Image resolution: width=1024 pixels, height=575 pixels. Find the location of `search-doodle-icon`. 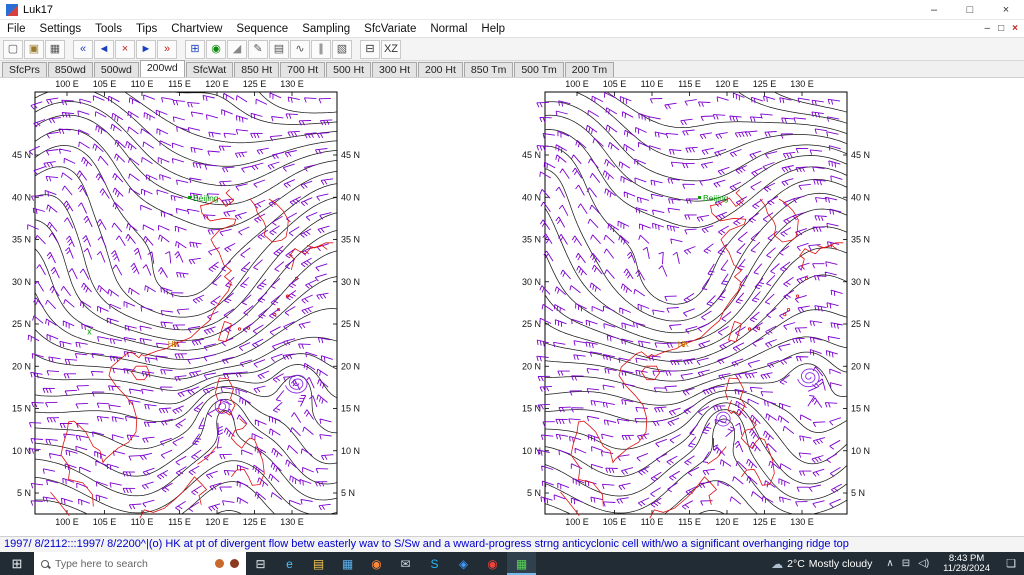

search-doodle-icon is located at coordinates (219, 563).